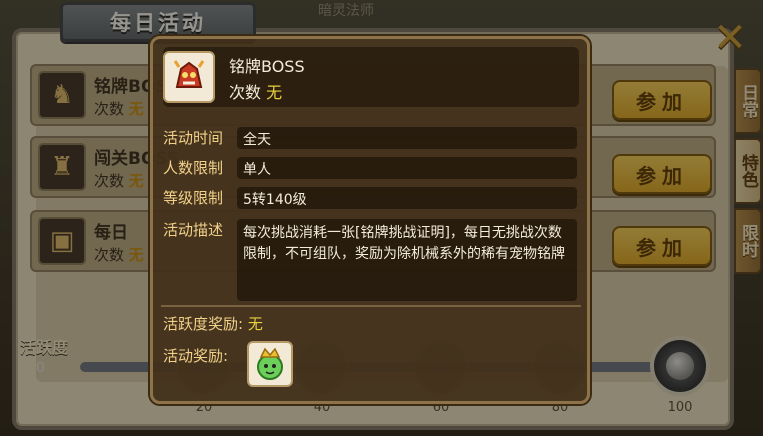 The image size is (763, 436). Describe the element at coordinates (407, 168) in the screenshot. I see `players-value: 单人` at that location.